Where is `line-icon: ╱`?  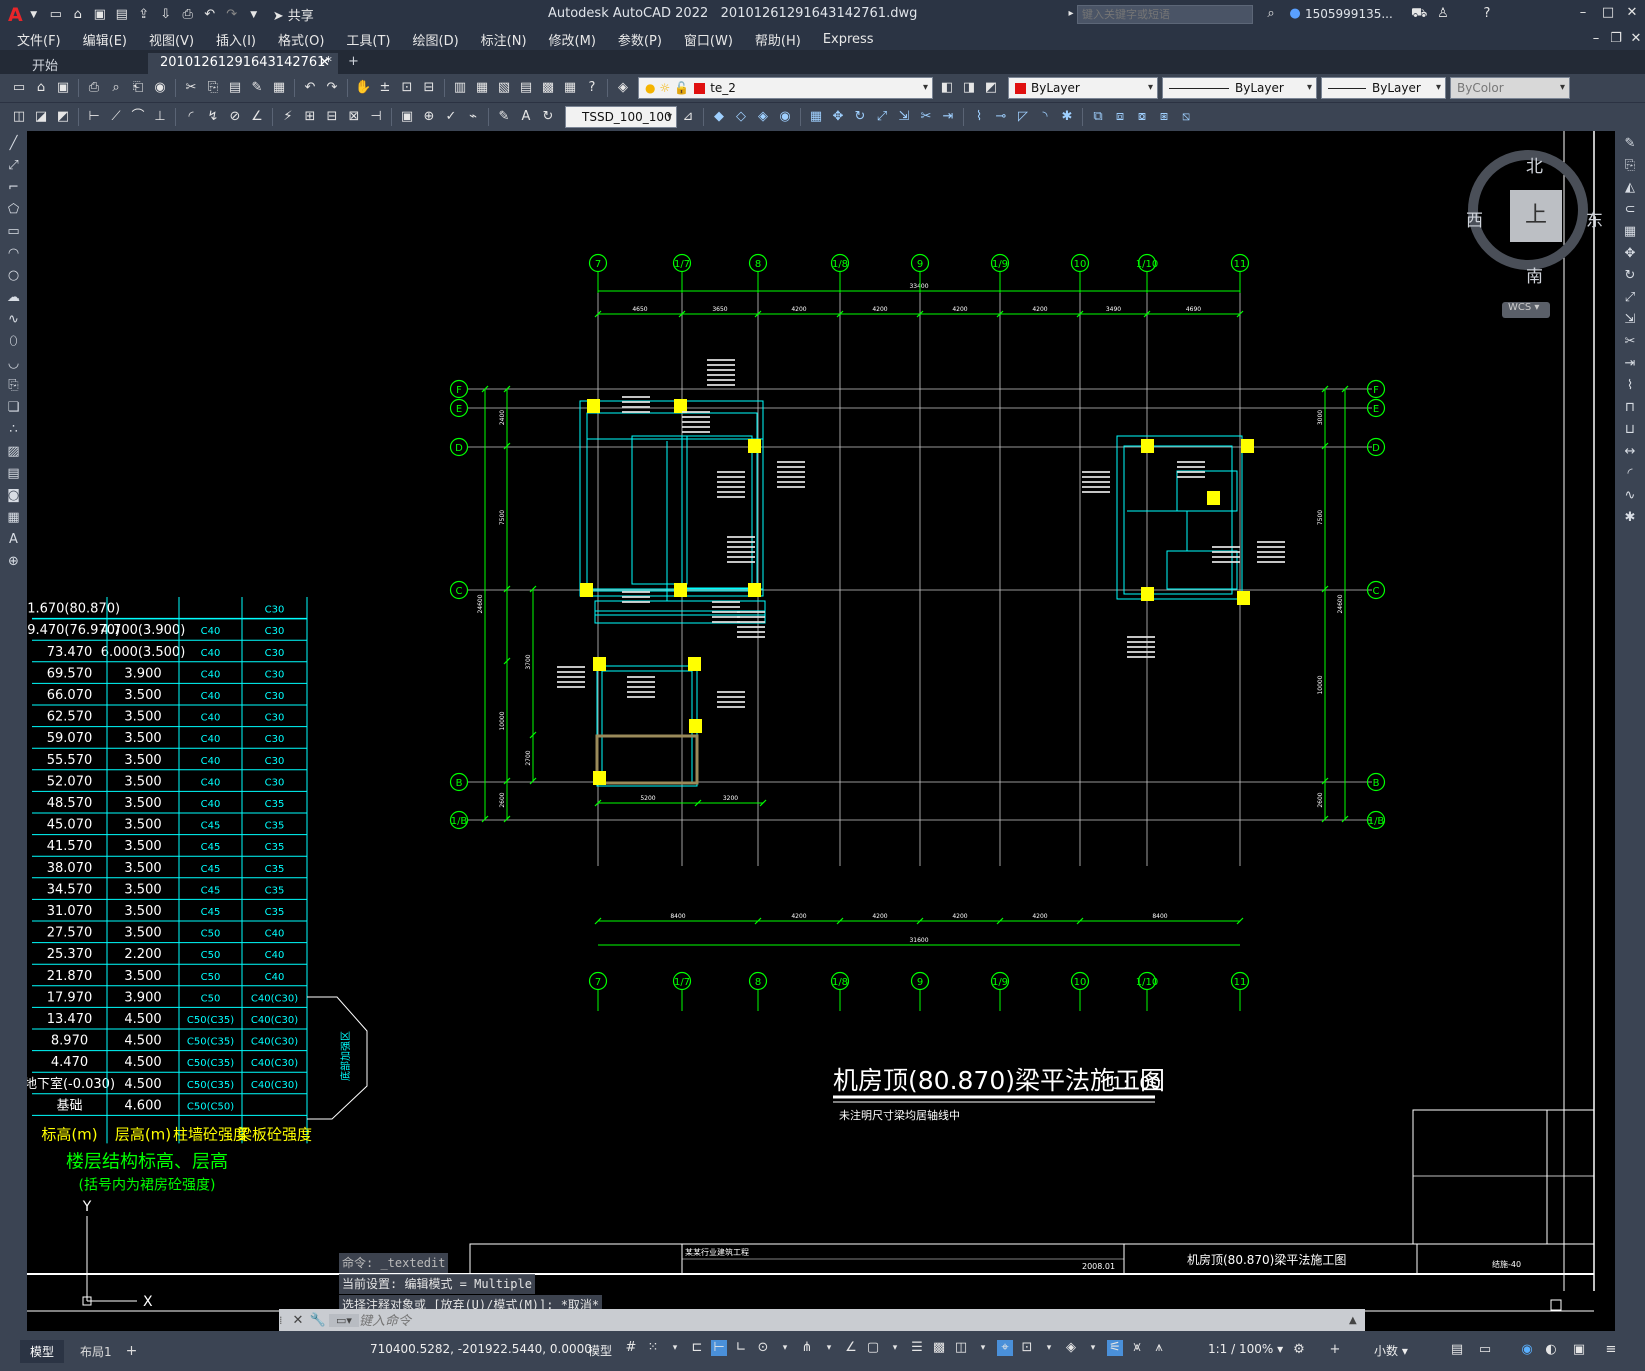
line-icon: ╱ is located at coordinates (14, 144).